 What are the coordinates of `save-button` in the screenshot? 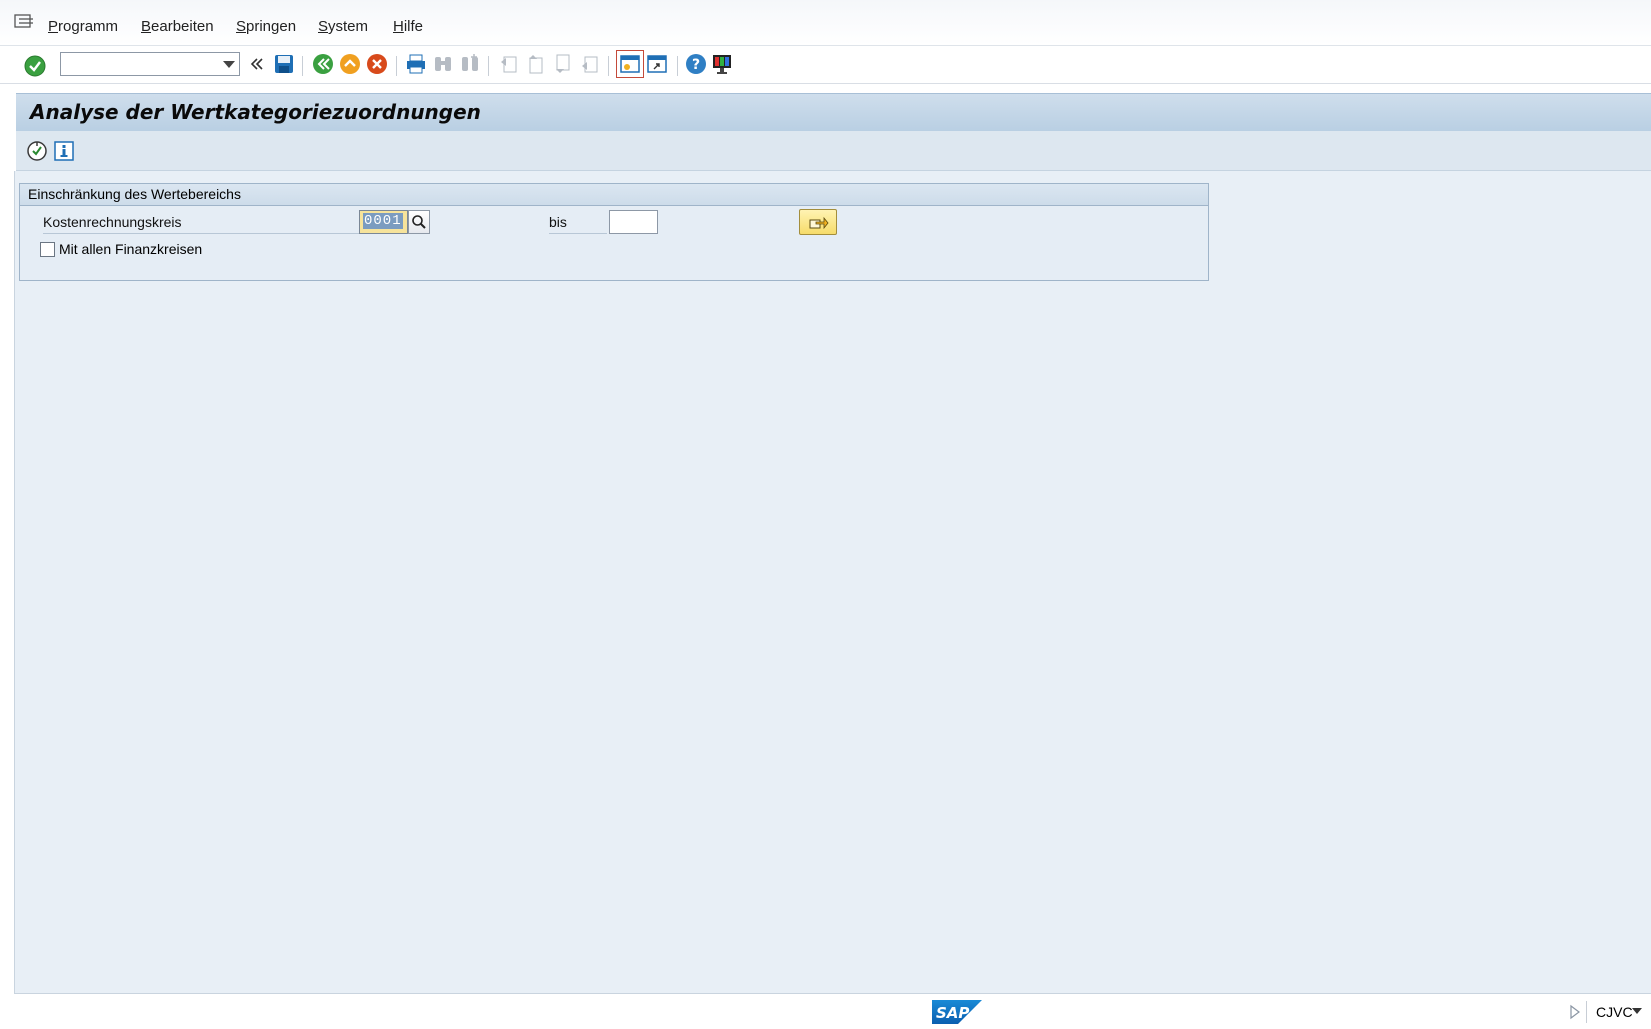 It's located at (284, 64).